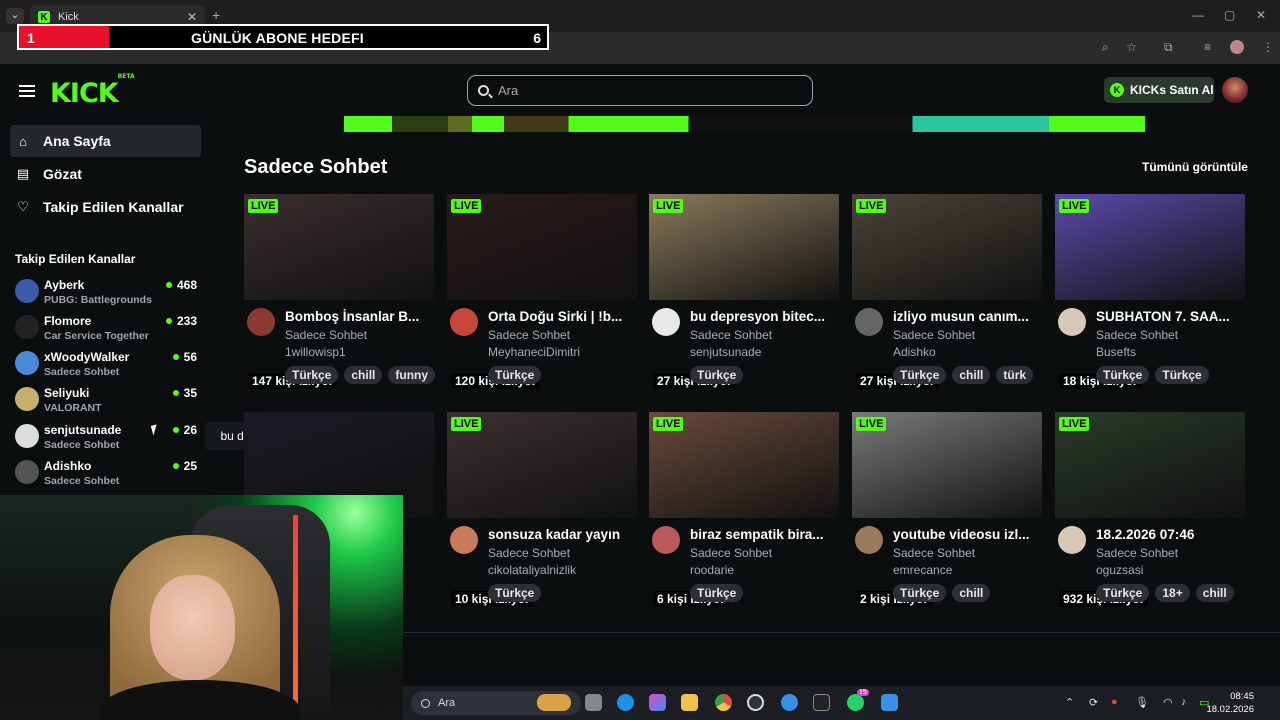  What do you see at coordinates (640, 90) in the screenshot?
I see `search-input: Ara` at bounding box center [640, 90].